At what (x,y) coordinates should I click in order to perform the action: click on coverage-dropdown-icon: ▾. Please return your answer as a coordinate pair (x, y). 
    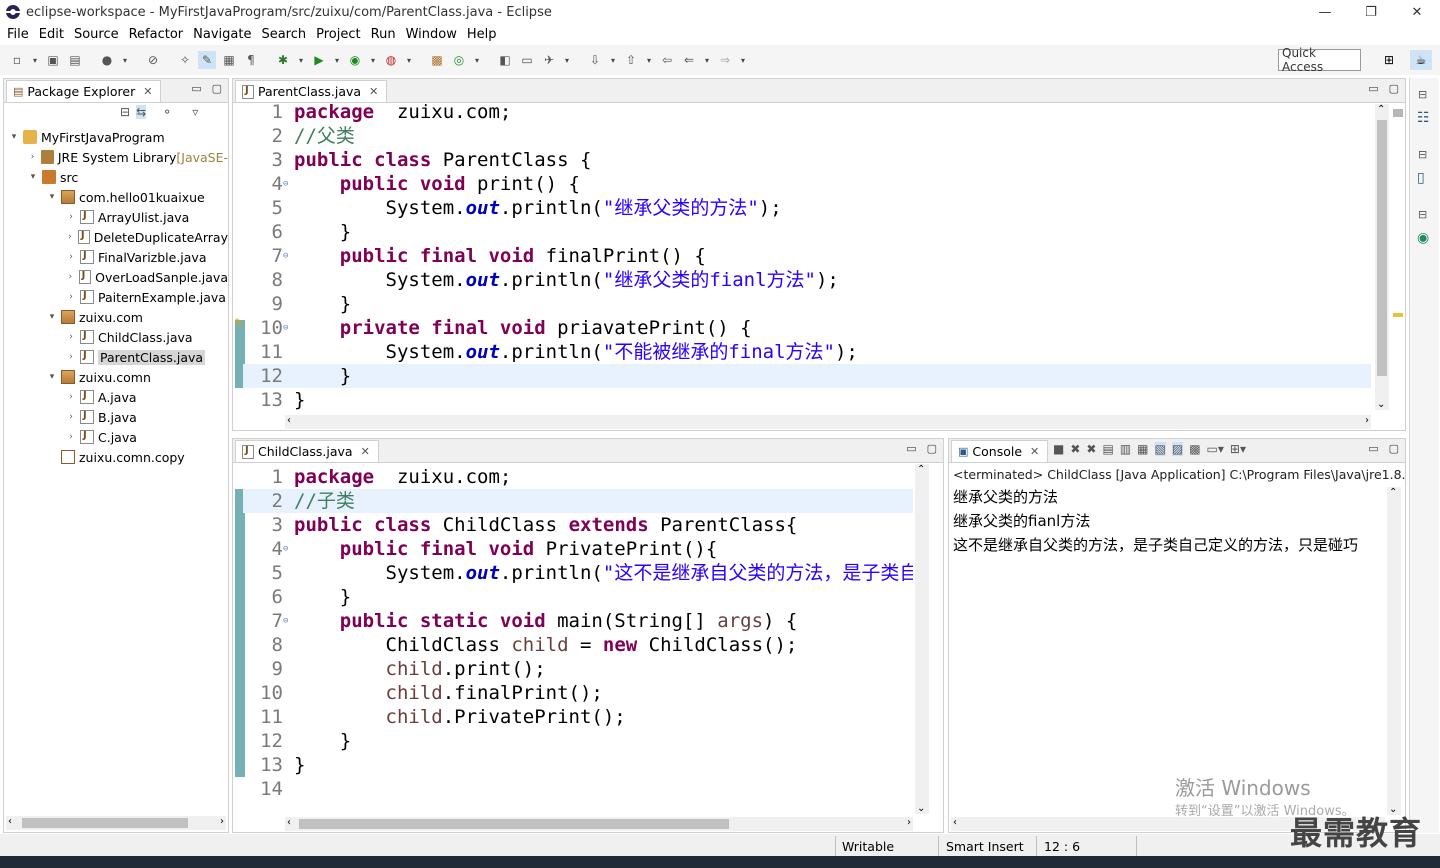
    Looking at the image, I should click on (373, 60).